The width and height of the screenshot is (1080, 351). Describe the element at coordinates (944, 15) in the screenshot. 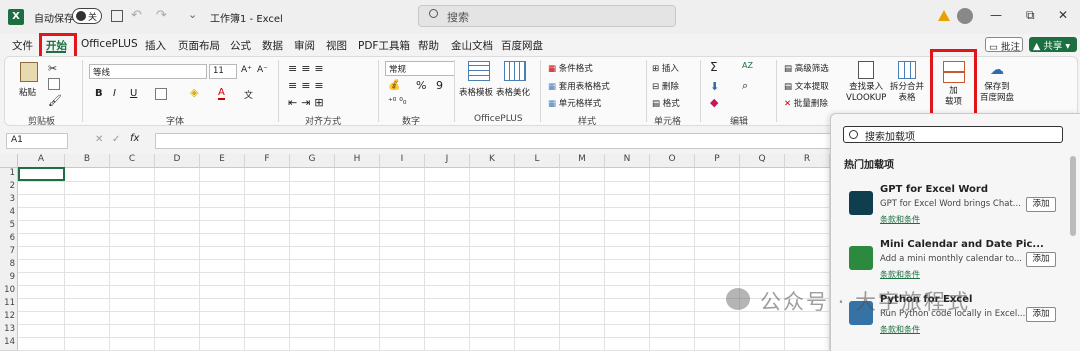

I see `warning-icon` at that location.